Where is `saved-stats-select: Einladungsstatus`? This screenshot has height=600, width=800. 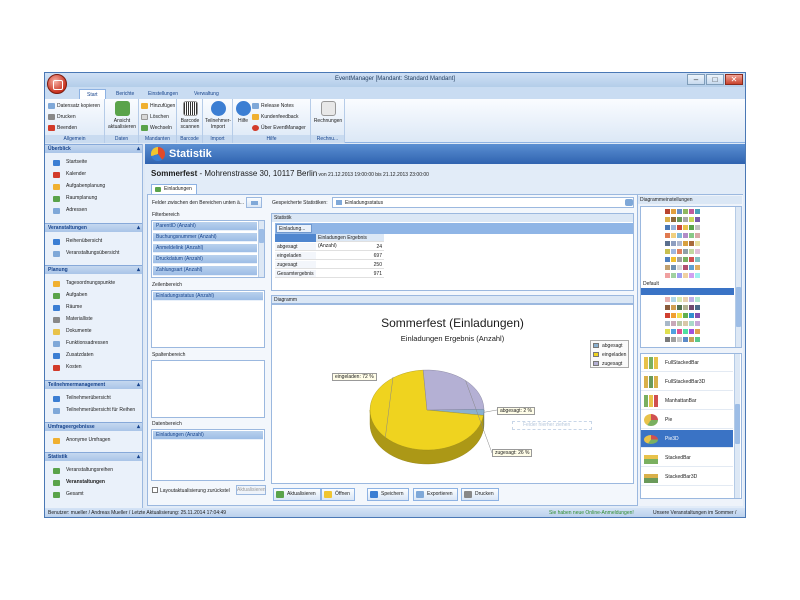 saved-stats-select: Einladungsstatus is located at coordinates (483, 202).